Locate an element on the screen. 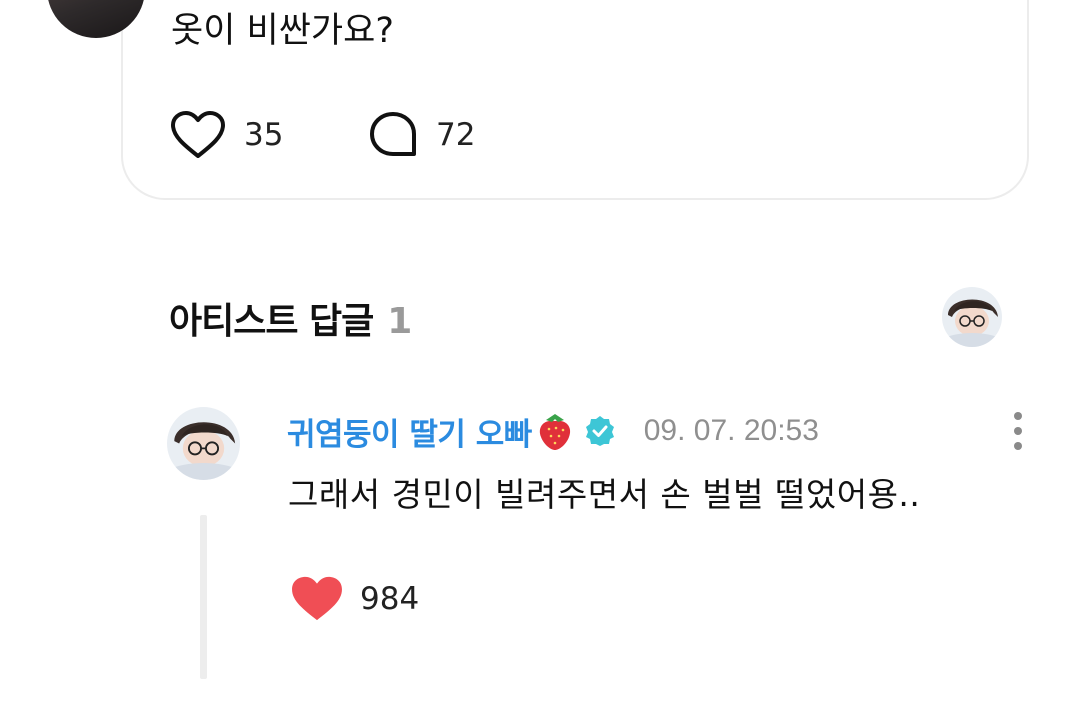 The image size is (1080, 701). artist-replies-title: 아티스트 답글 is located at coordinates (271, 321).